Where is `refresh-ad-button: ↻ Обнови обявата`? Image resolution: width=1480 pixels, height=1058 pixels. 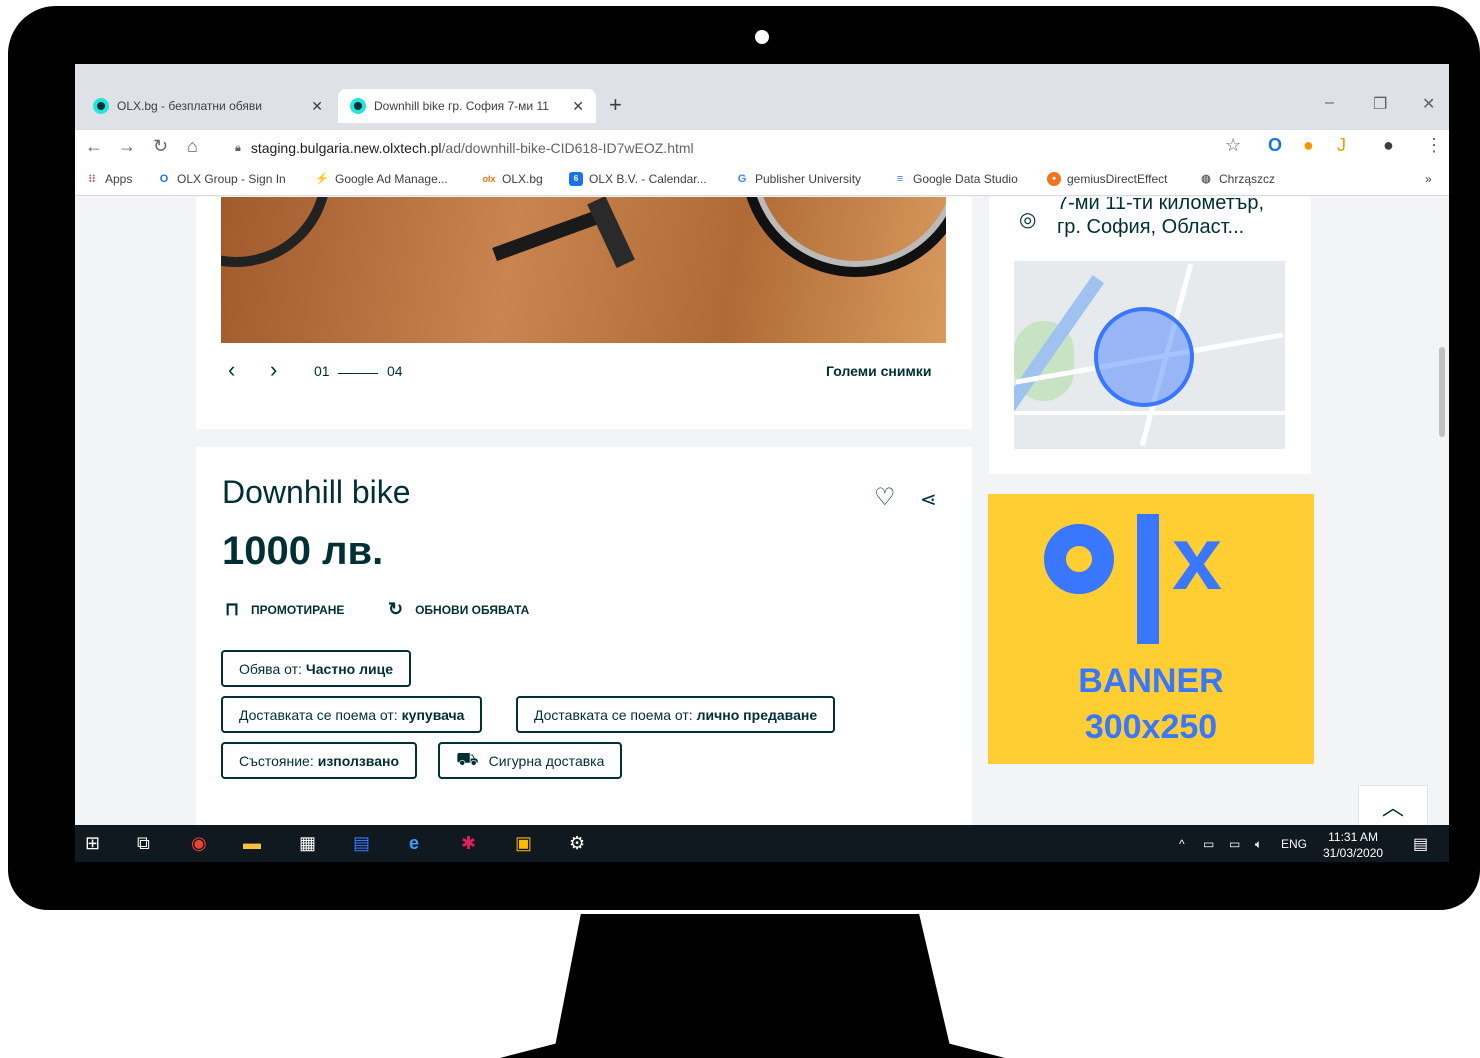
refresh-ad-button: ↻ Обнови обявата is located at coordinates (458, 609).